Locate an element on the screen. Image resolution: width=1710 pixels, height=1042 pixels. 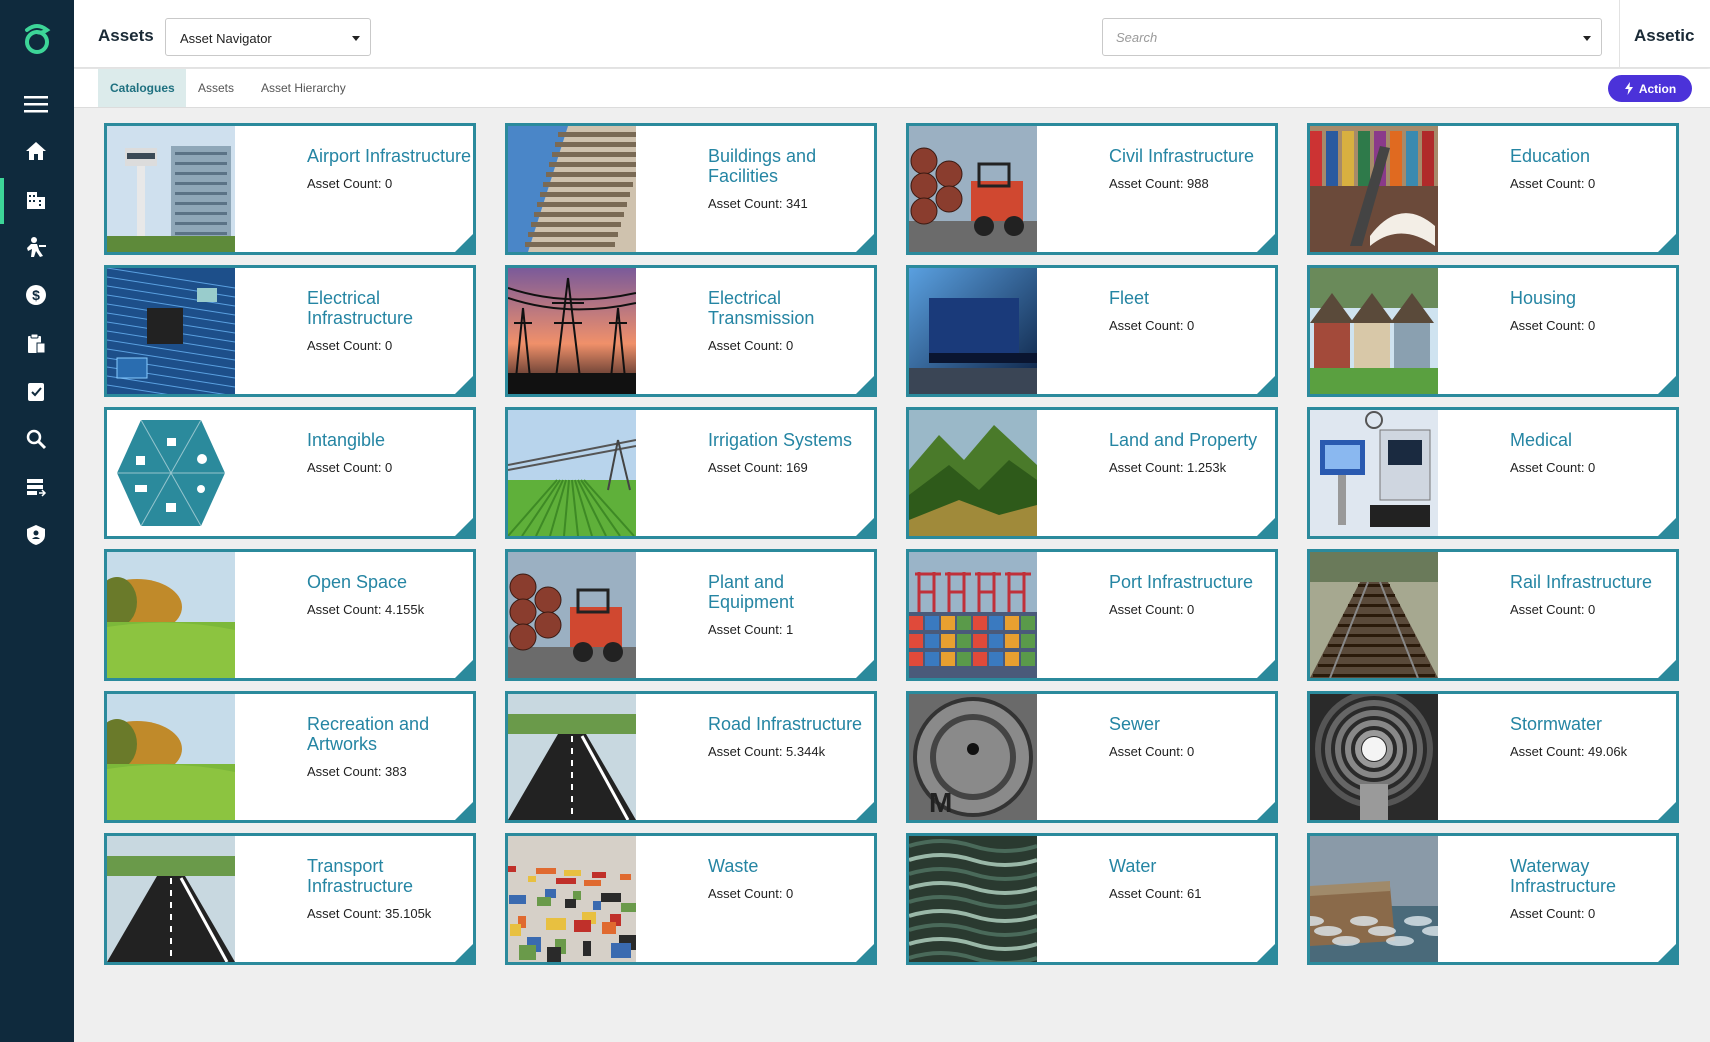
catalogue-name: Transport Infrastructure is located at coordinates (360, 876).